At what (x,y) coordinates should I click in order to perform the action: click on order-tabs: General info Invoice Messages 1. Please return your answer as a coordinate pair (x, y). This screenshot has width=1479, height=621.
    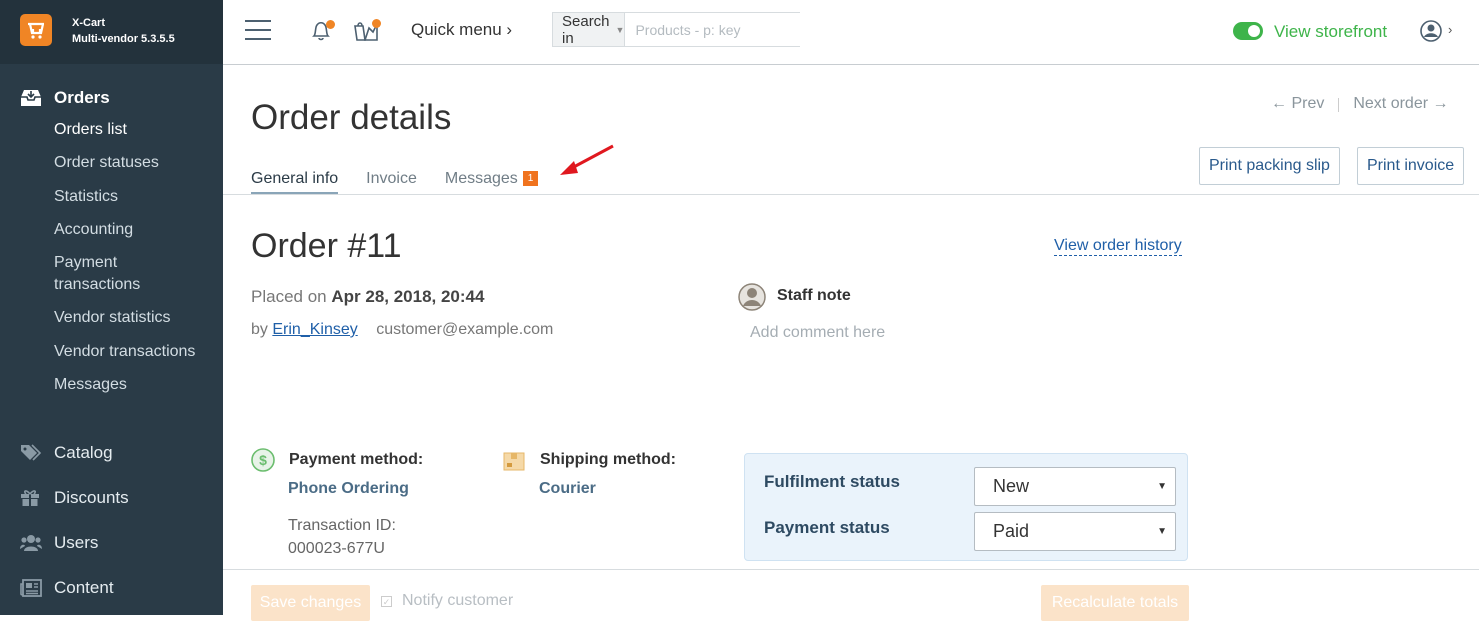
    Looking at the image, I should click on (408, 182).